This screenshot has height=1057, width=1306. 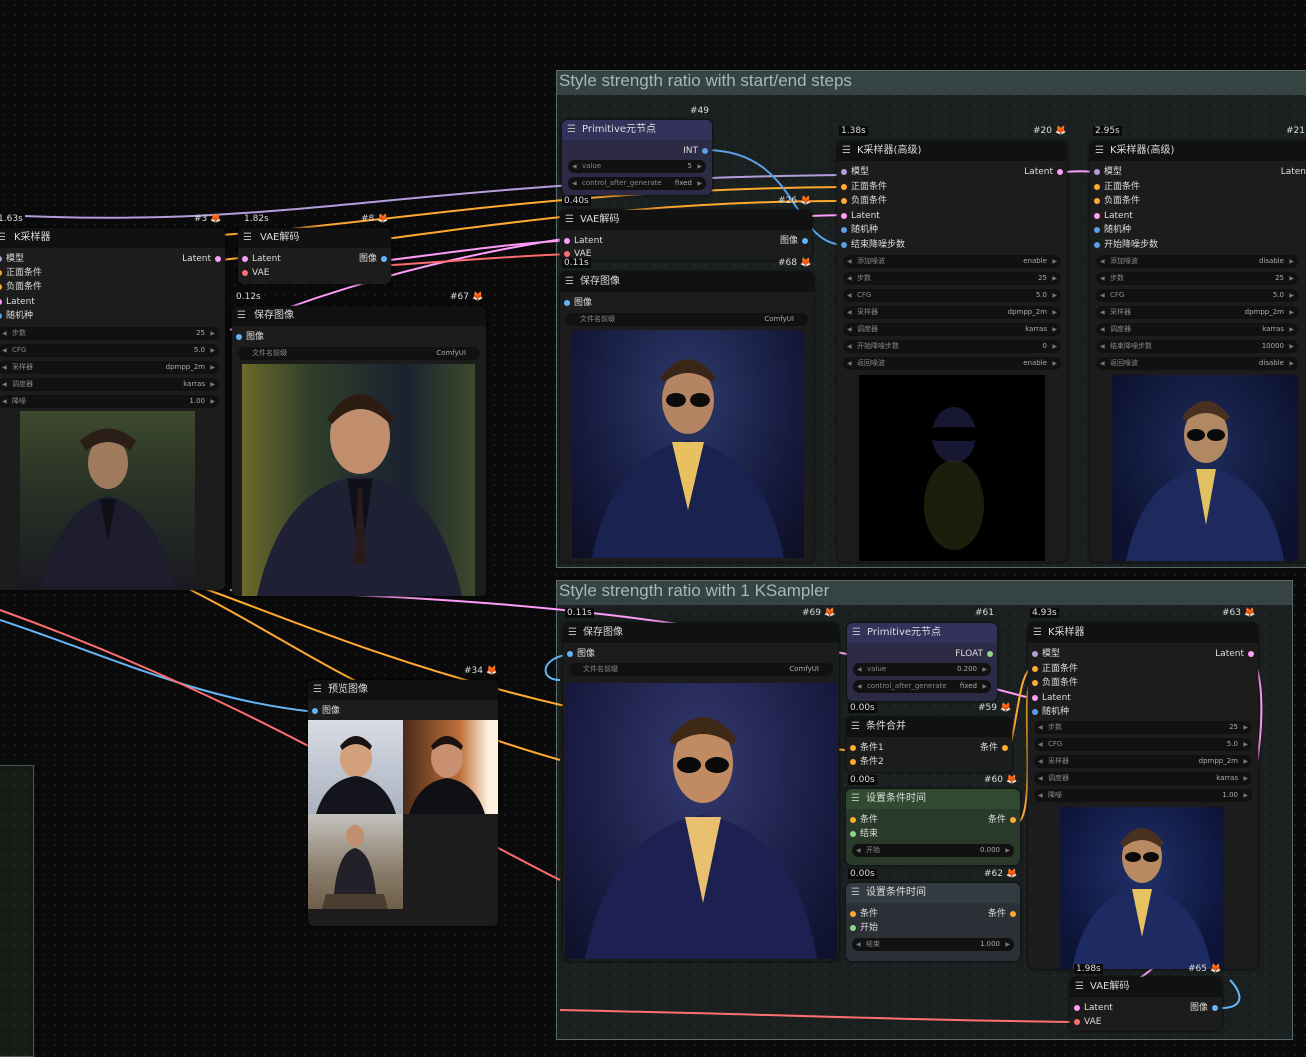 I want to click on node-vae-decode-8: VAE解码 Latent 图像 VAE, so click(x=314, y=256).